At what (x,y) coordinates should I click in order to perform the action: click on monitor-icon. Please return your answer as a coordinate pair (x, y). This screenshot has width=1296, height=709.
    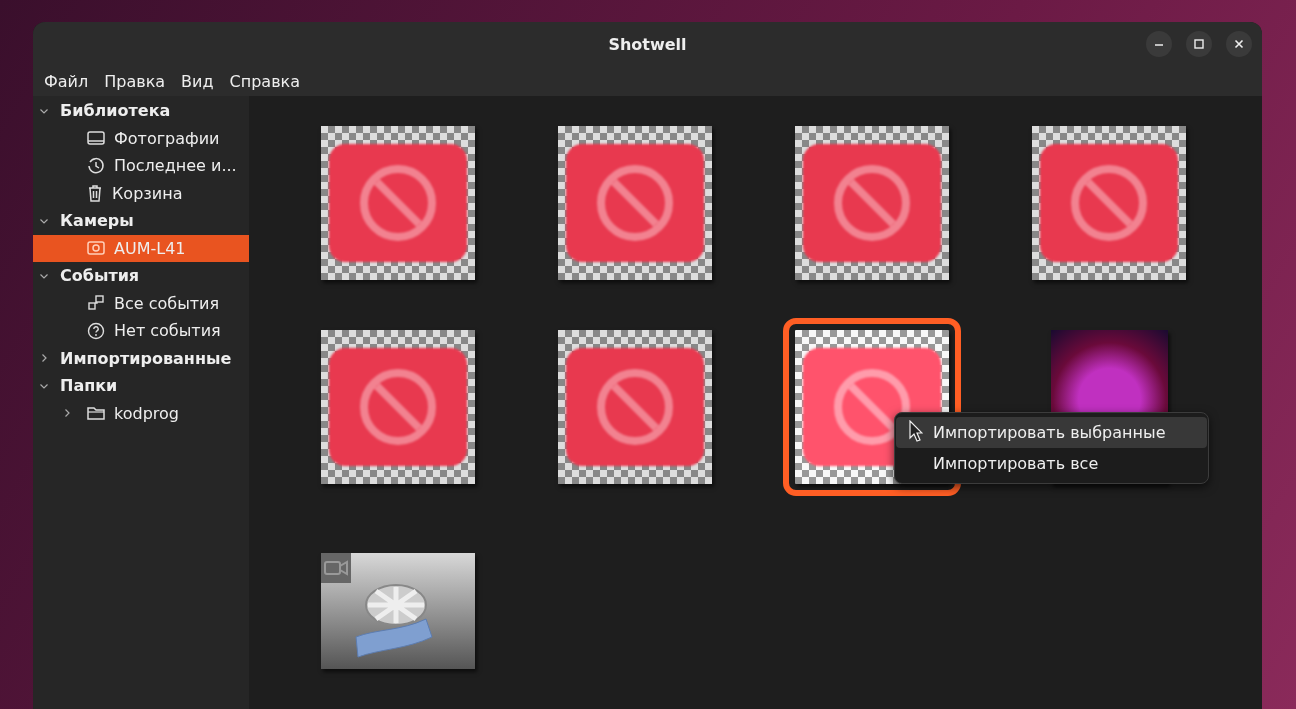
    Looking at the image, I should click on (96, 138).